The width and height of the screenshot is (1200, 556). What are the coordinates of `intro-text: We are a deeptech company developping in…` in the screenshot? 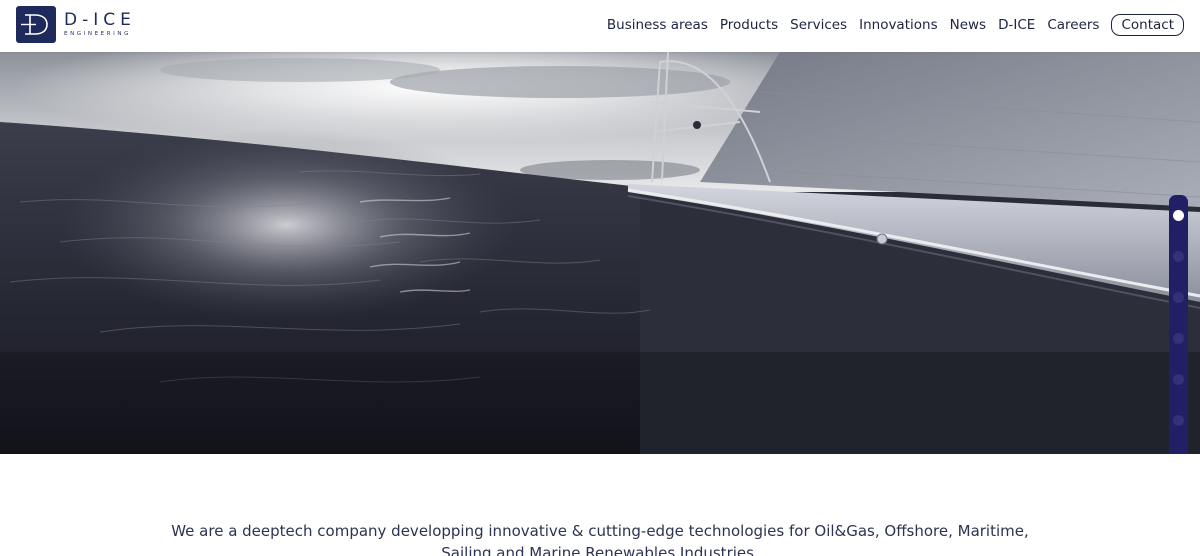 It's located at (600, 538).